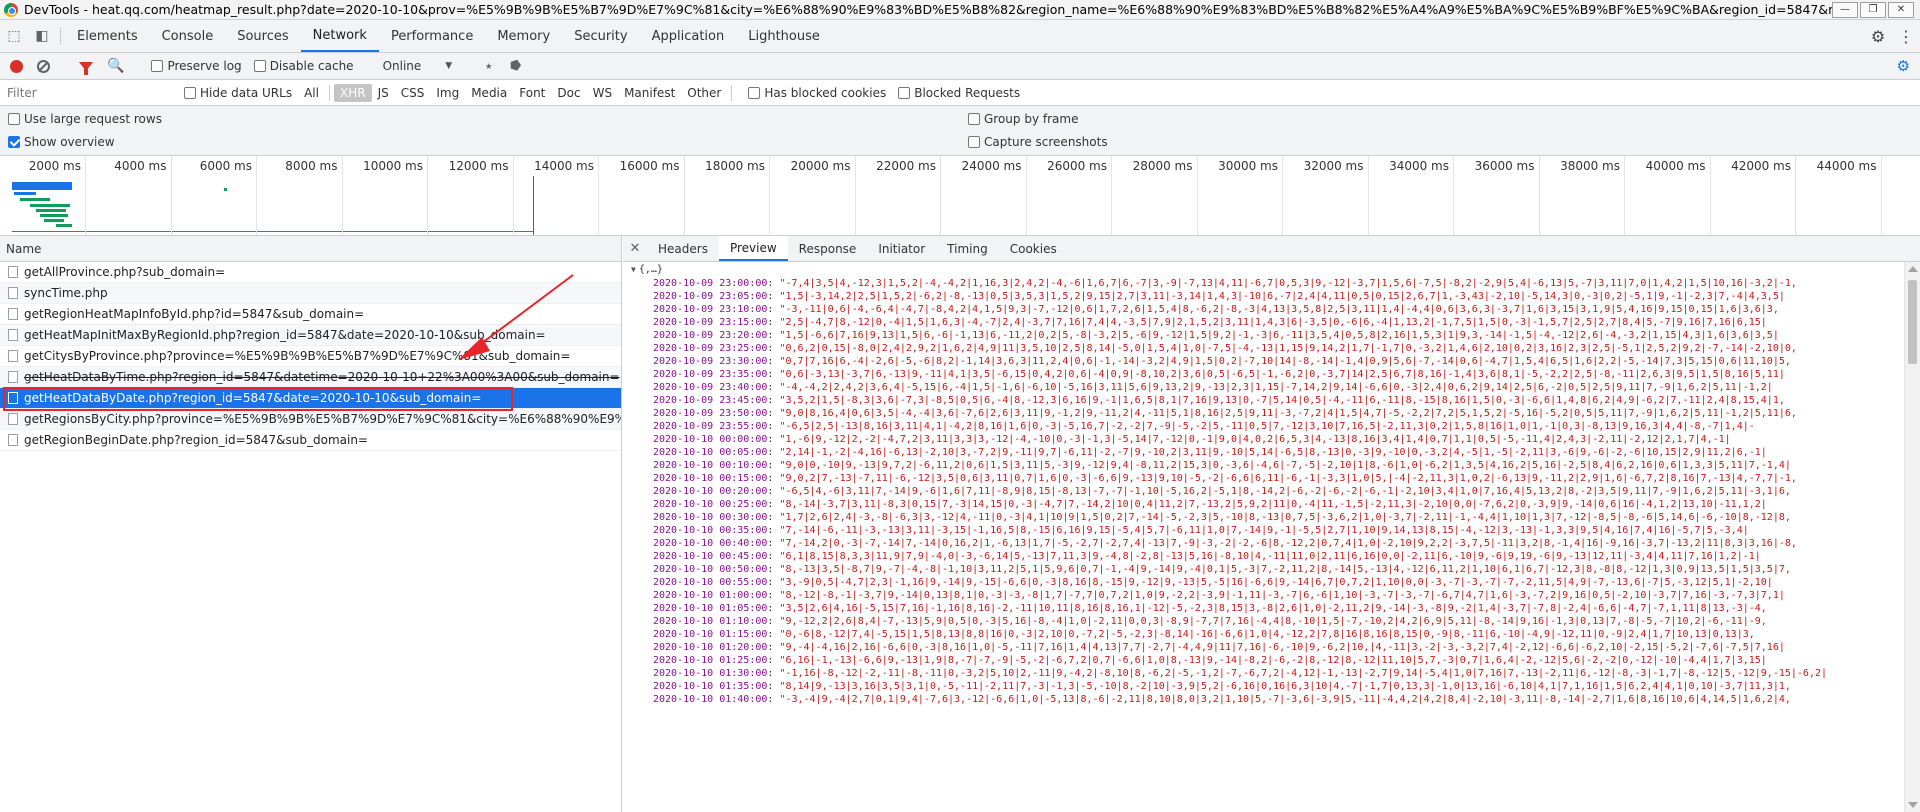 This screenshot has width=1920, height=812. Describe the element at coordinates (310, 293) in the screenshot. I see `request-row: syncTime.php` at that location.